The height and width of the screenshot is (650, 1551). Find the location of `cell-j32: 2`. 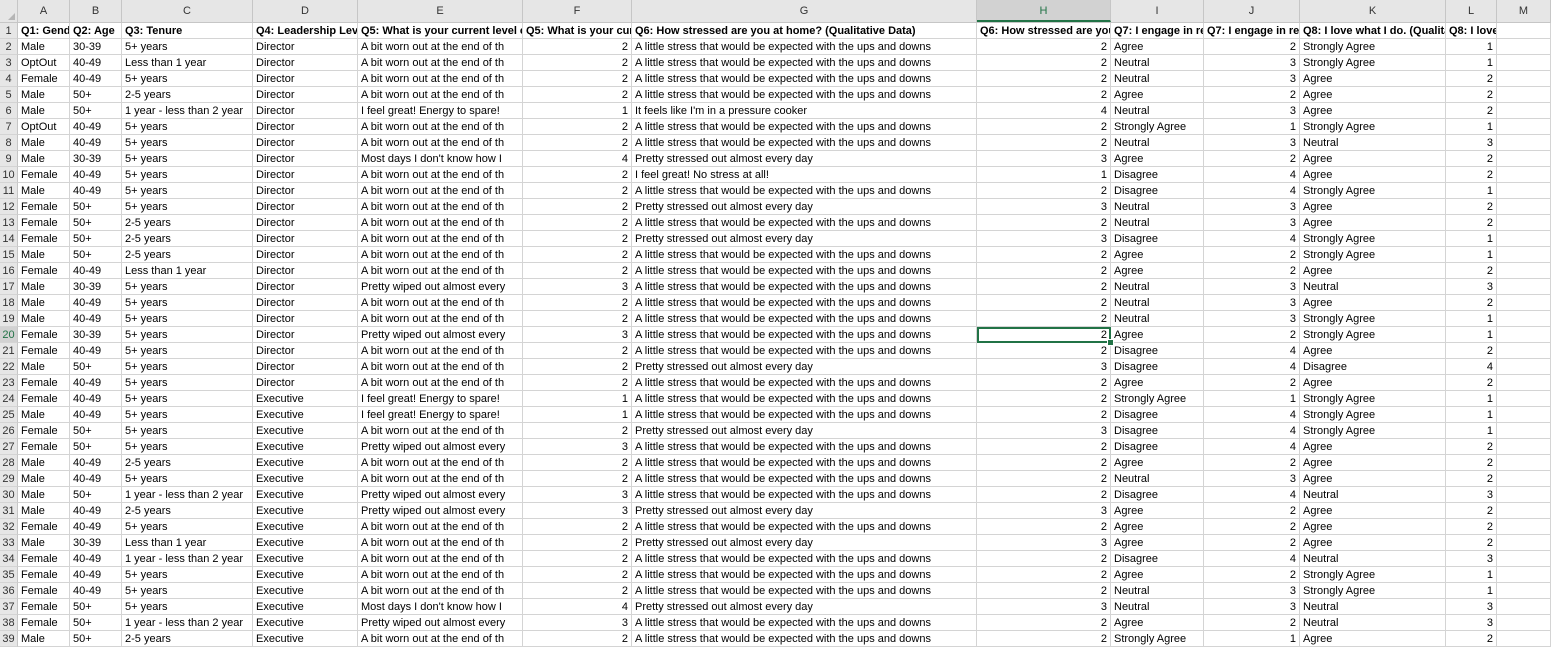

cell-j32: 2 is located at coordinates (1252, 527).